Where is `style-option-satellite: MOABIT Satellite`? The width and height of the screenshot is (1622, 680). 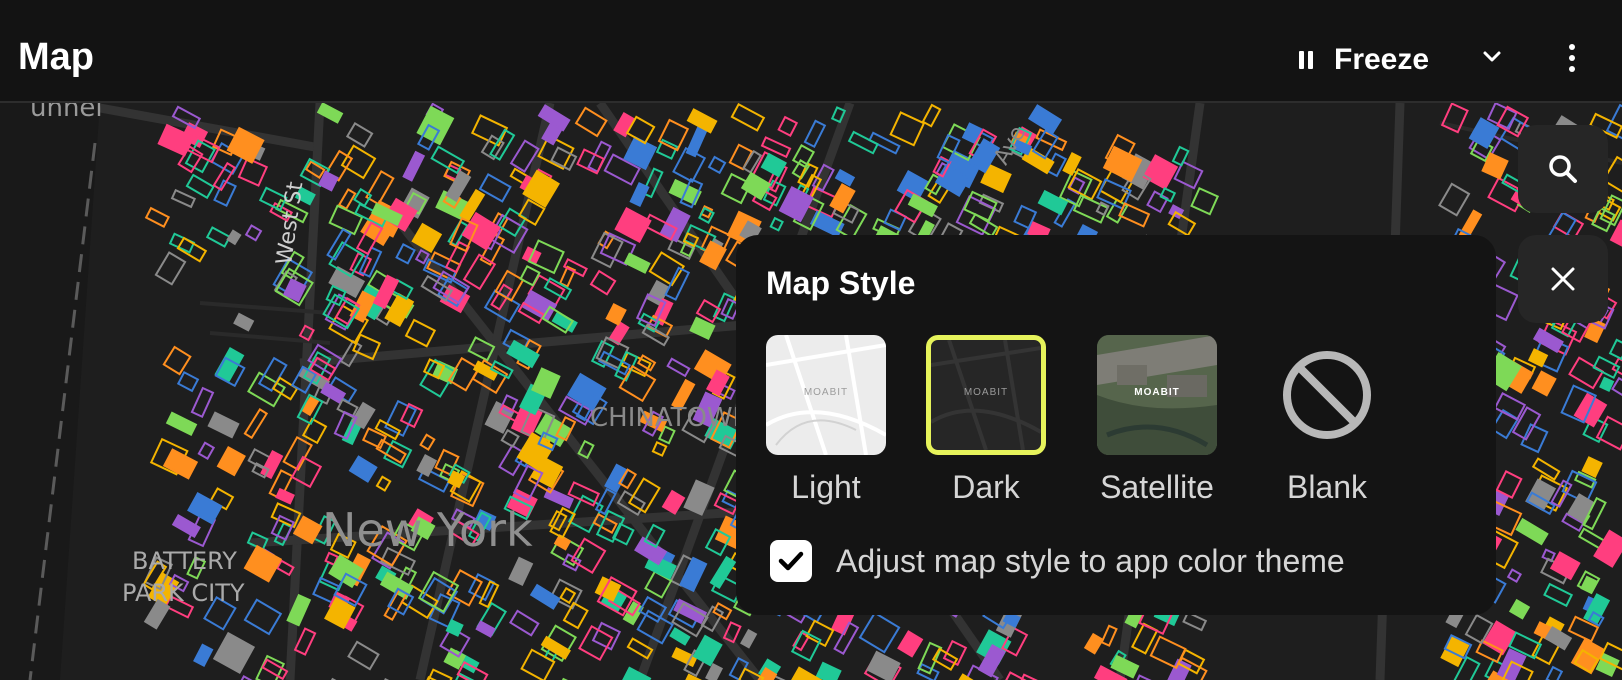
style-option-satellite: MOABIT Satellite is located at coordinates (1157, 420).